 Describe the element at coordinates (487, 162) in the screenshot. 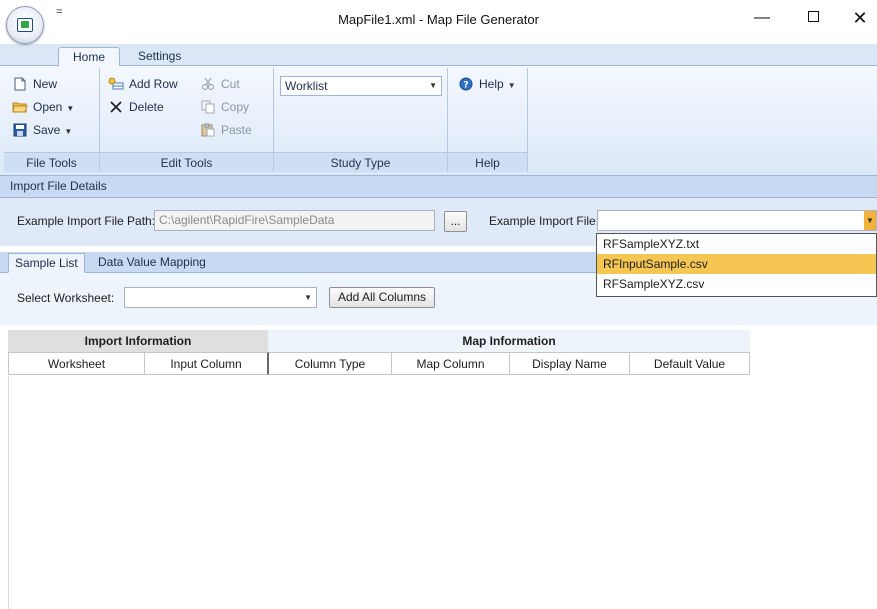

I see `group-label-help: Help` at that location.